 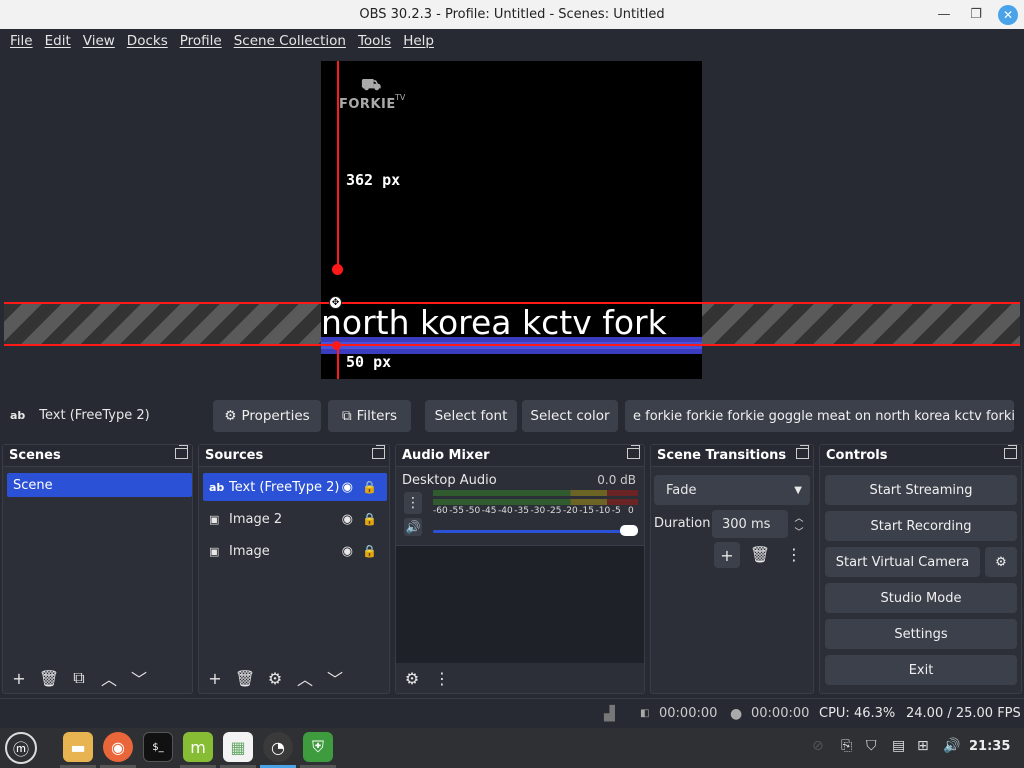 I want to click on scene-filters-button: ⧉, so click(x=79, y=678).